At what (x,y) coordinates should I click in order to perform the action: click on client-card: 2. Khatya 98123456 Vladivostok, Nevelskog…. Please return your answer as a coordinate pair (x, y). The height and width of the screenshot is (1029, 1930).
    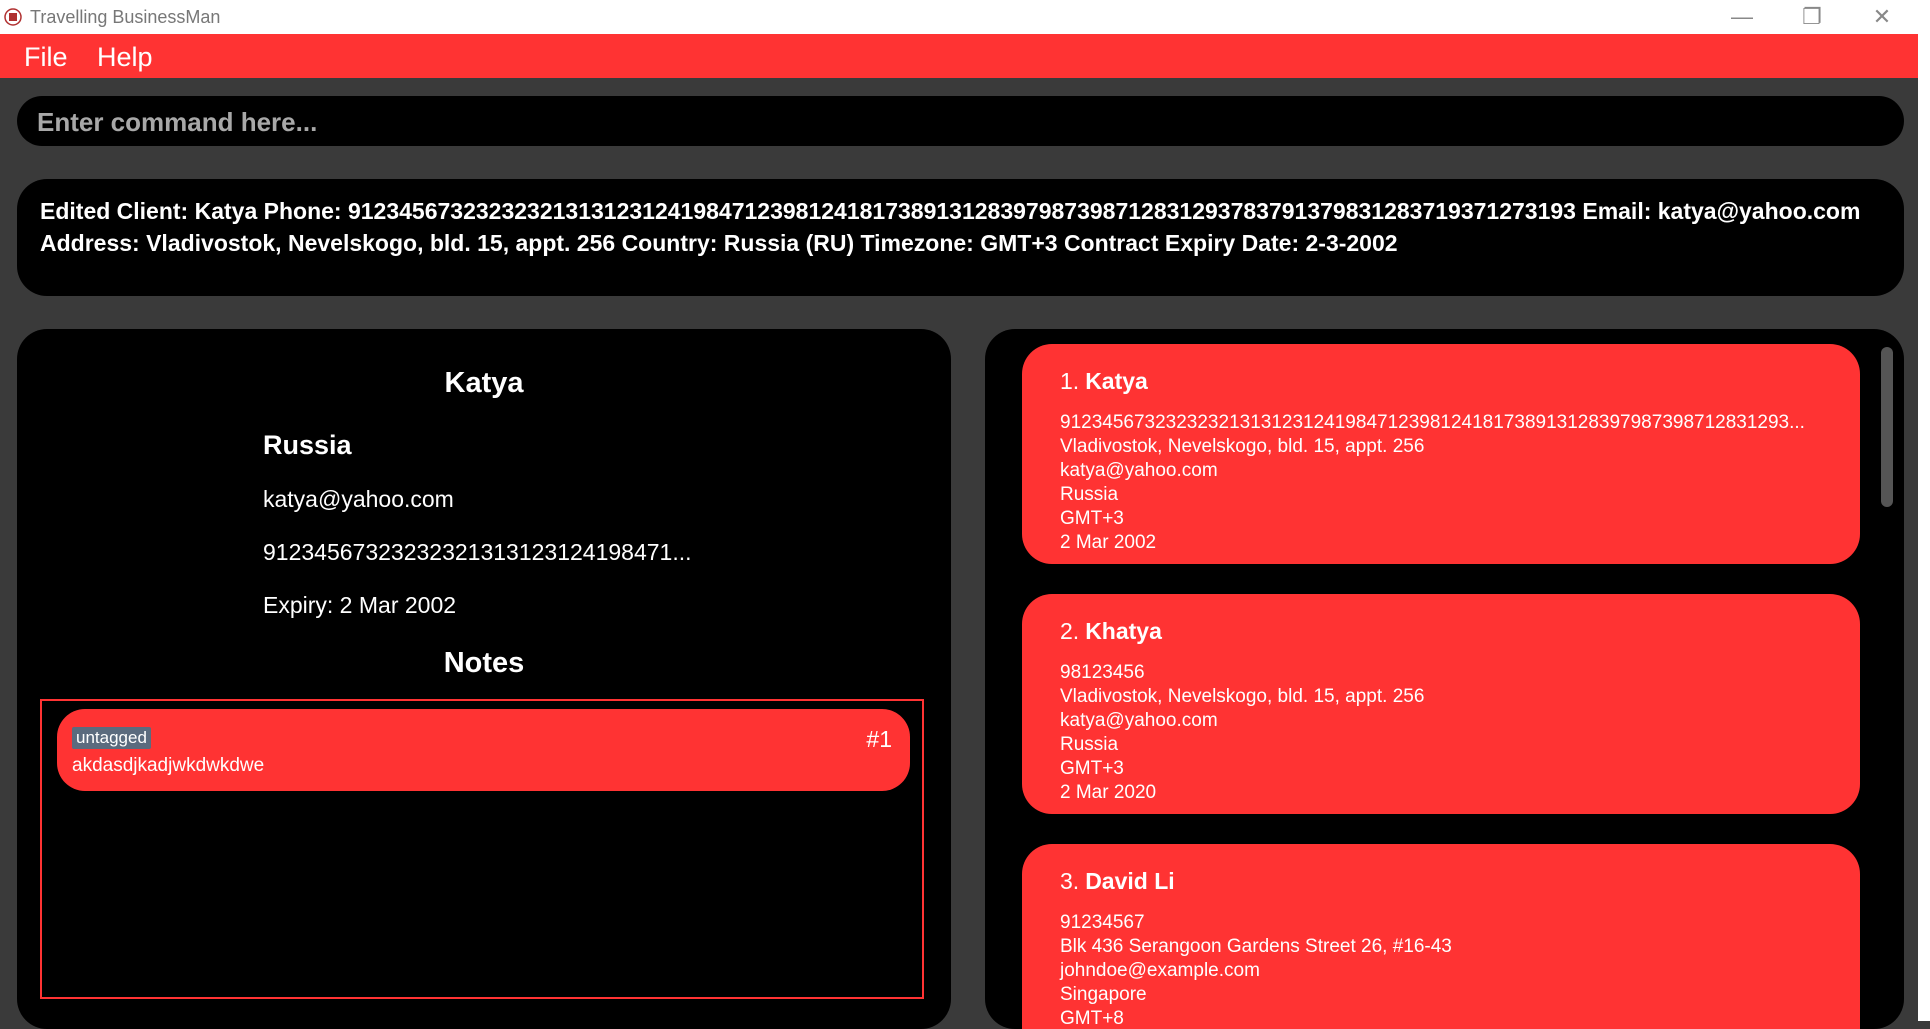
    Looking at the image, I should click on (1441, 704).